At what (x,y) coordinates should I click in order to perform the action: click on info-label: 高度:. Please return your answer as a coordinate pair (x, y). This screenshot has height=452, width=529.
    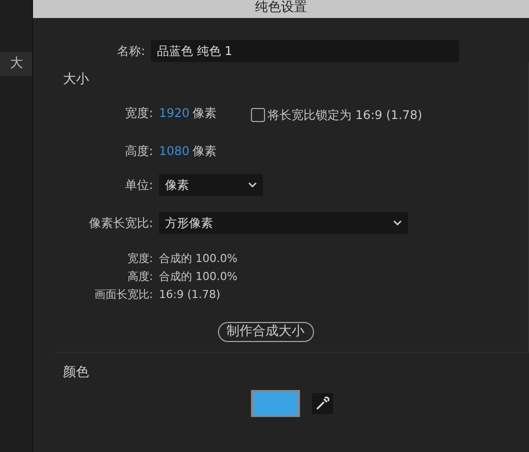
    Looking at the image, I should click on (140, 276).